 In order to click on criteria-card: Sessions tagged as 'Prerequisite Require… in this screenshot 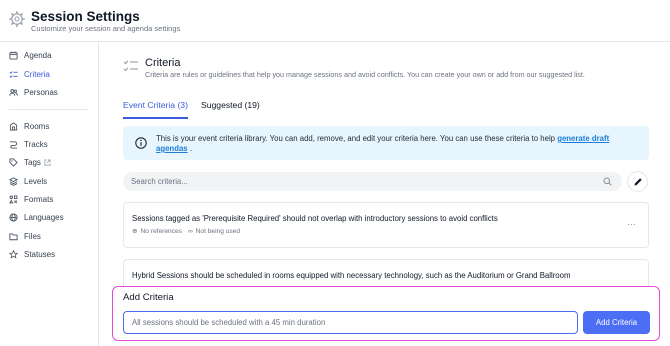, I will do `click(386, 225)`.